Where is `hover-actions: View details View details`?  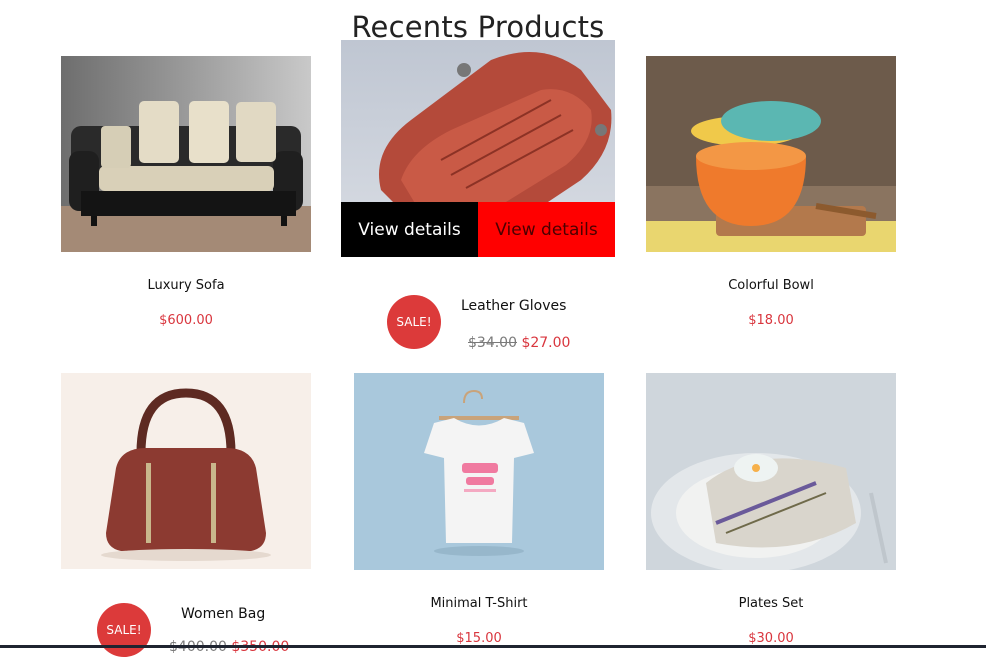 hover-actions: View details View details is located at coordinates (478, 229).